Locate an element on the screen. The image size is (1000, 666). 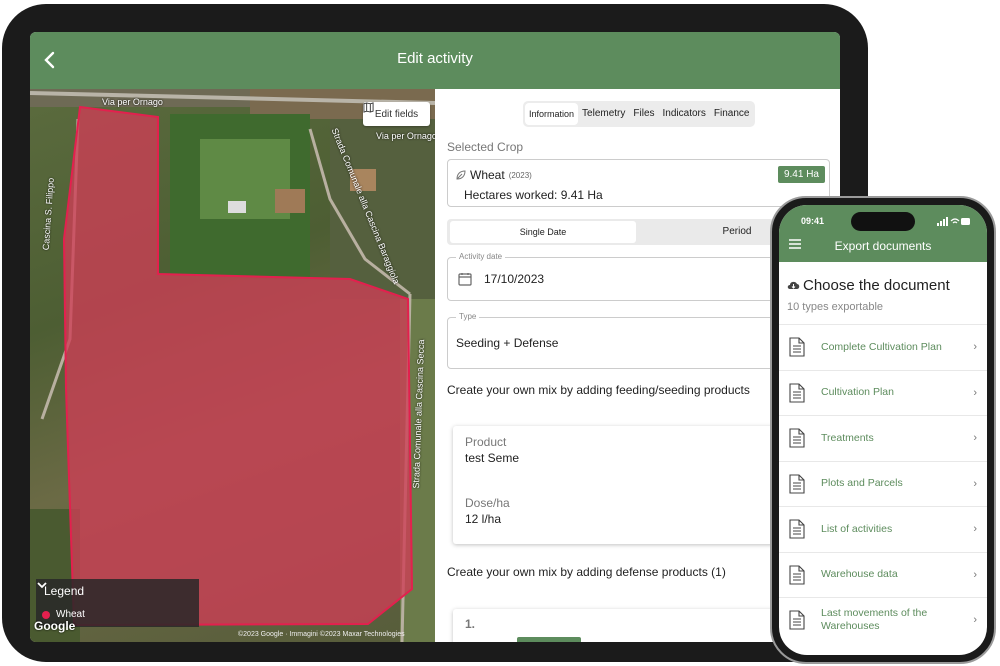
edit-fields-label: Edit fields is located at coordinates (396, 114).